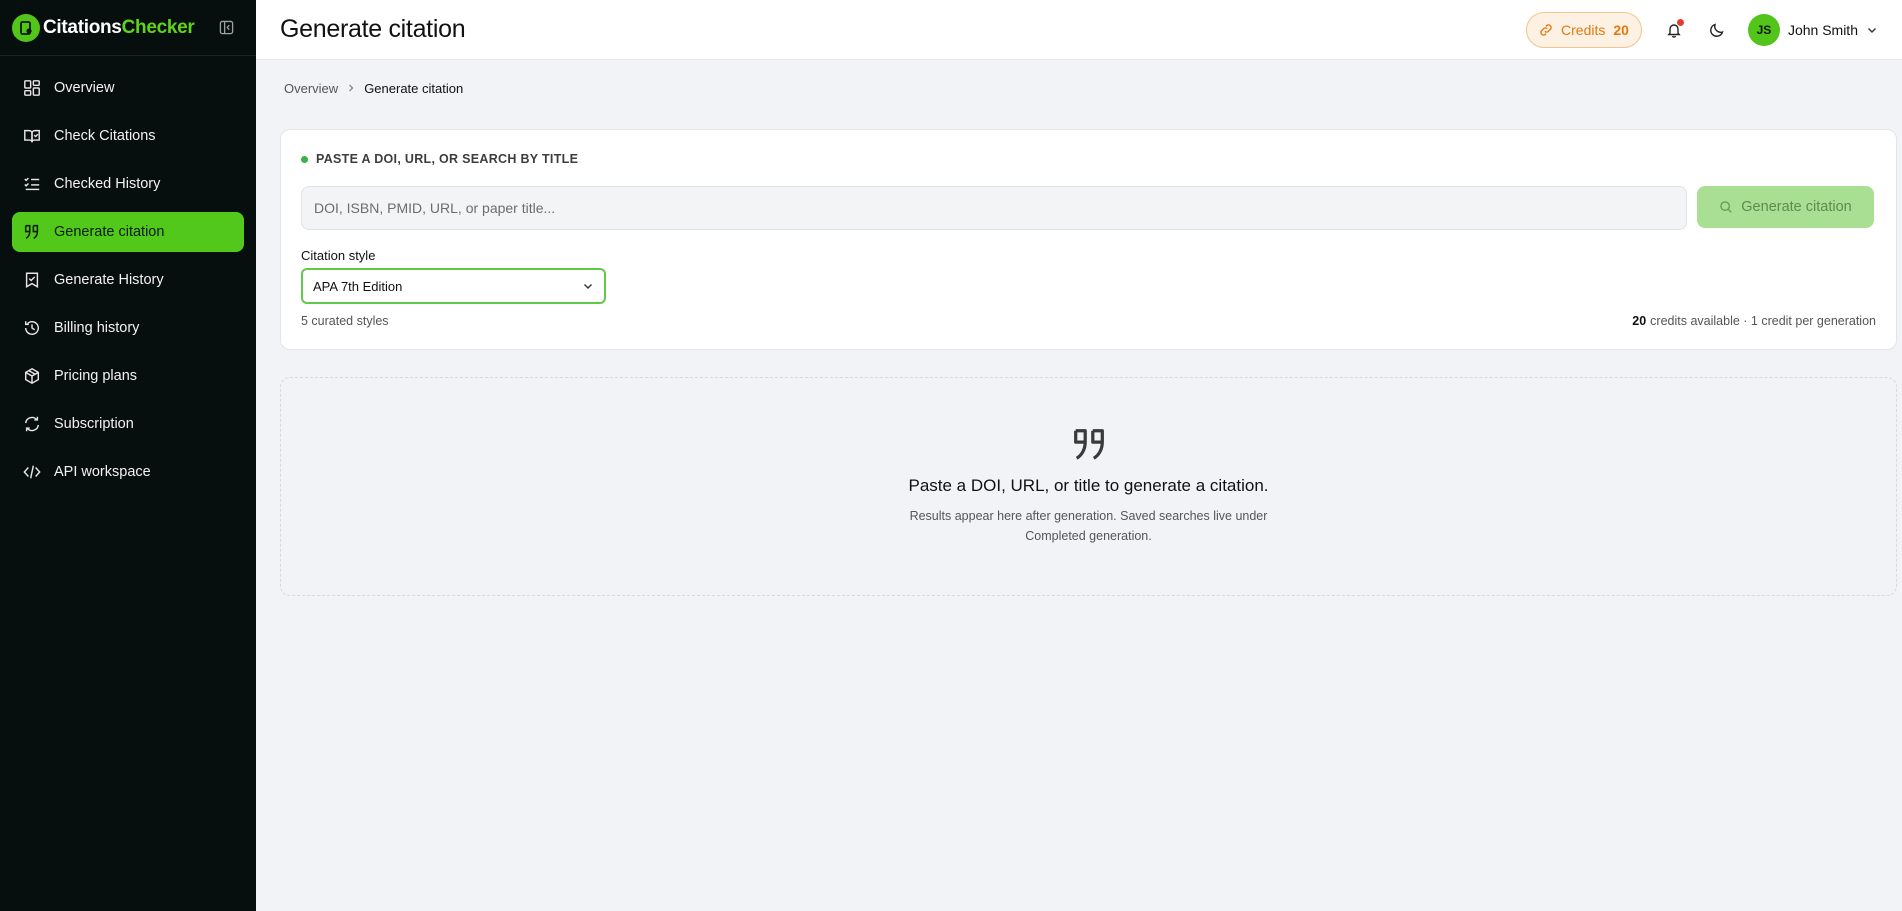  What do you see at coordinates (109, 280) in the screenshot?
I see `sidebar-item-label: Generate History` at bounding box center [109, 280].